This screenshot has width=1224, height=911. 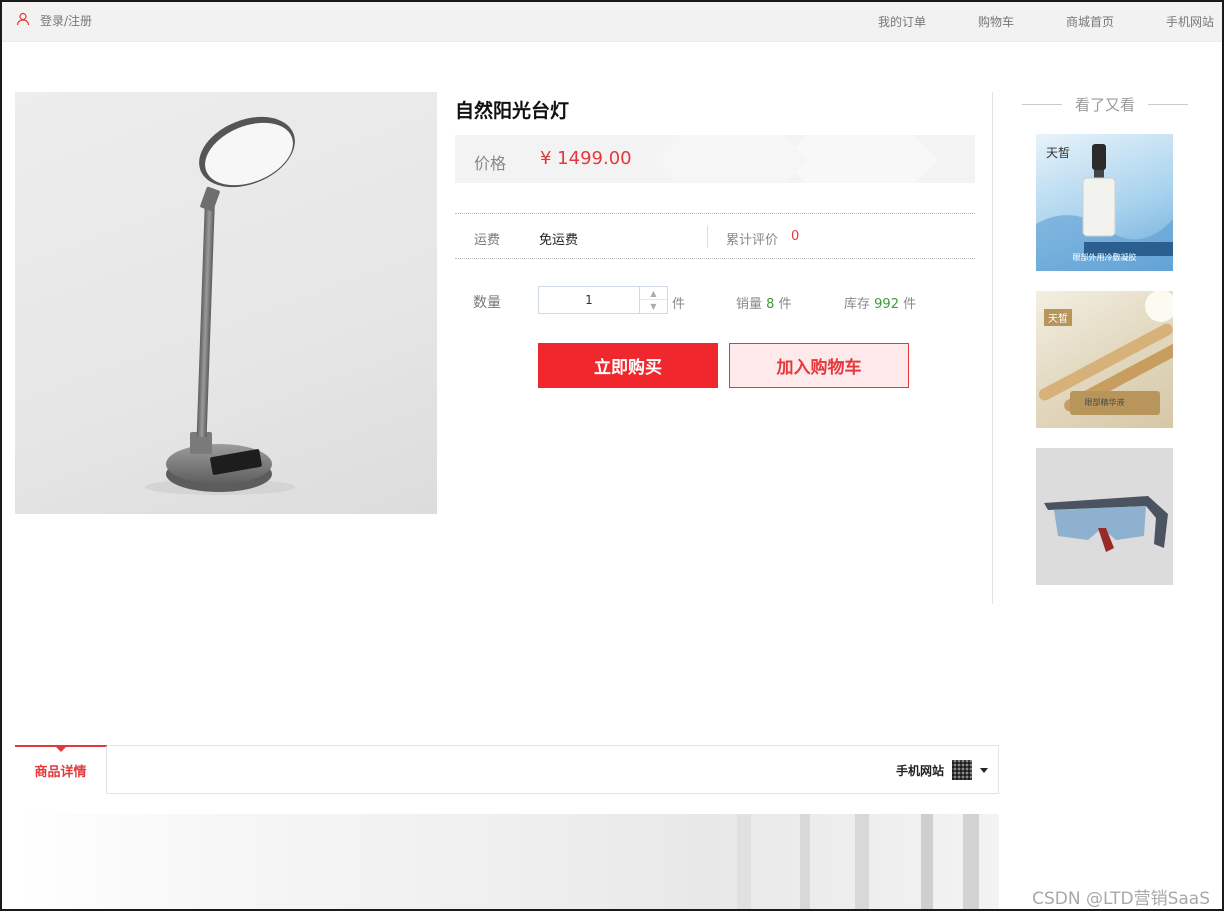 I want to click on also-viewed-item: 天皙 眼部精华液, so click(x=1104, y=359).